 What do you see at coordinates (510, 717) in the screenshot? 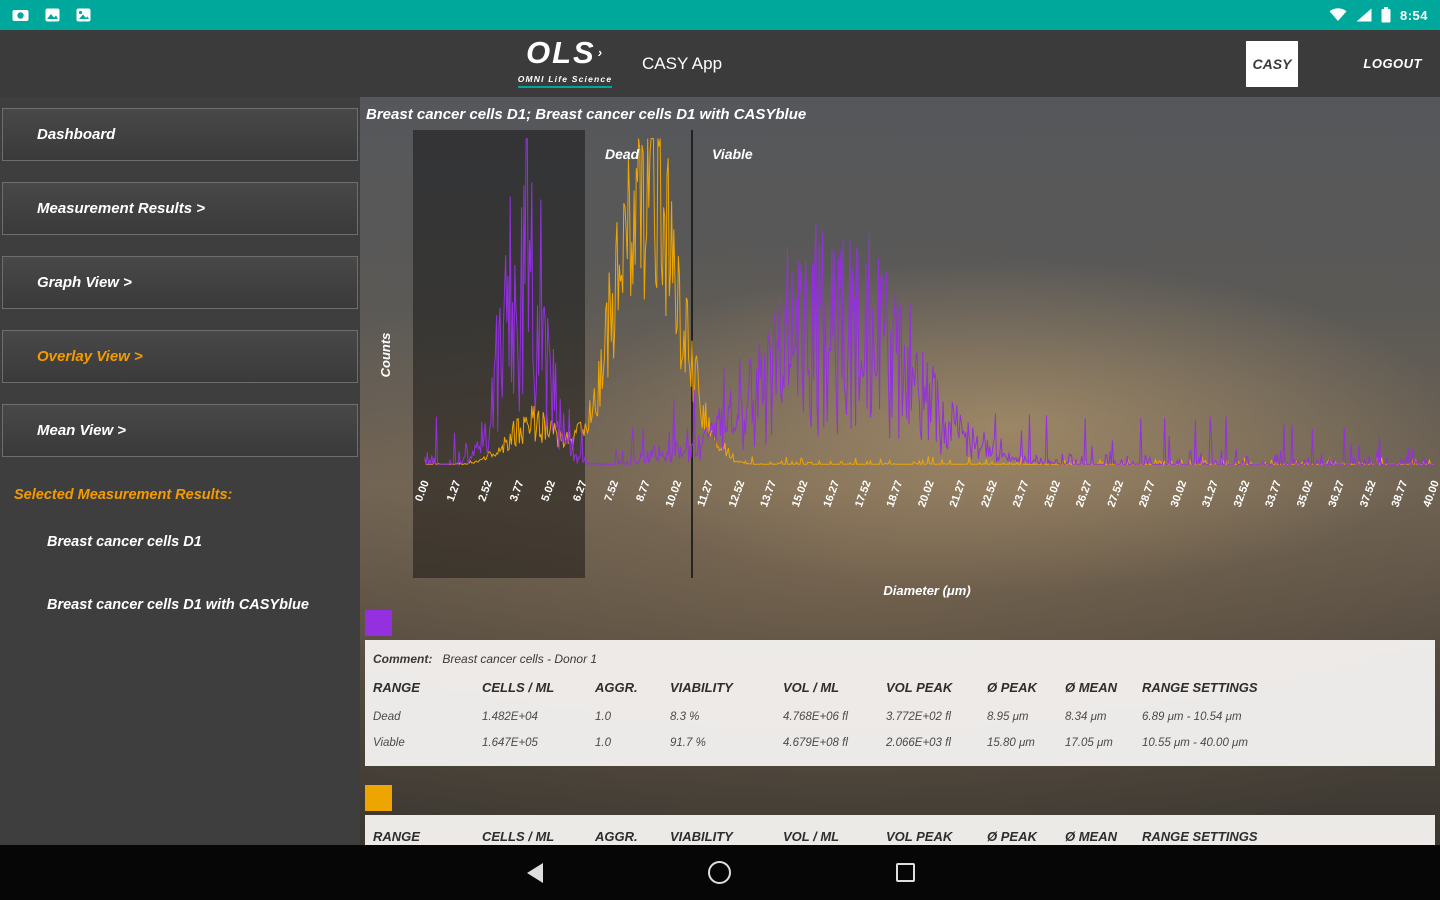
I see `table-cell: 1.482E+04` at bounding box center [510, 717].